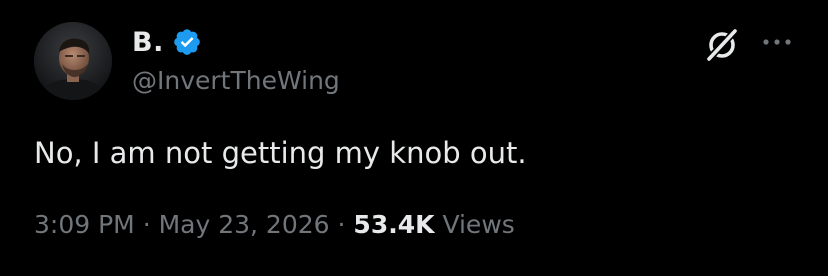 This screenshot has height=276, width=828. What do you see at coordinates (73, 61) in the screenshot?
I see `avatar` at bounding box center [73, 61].